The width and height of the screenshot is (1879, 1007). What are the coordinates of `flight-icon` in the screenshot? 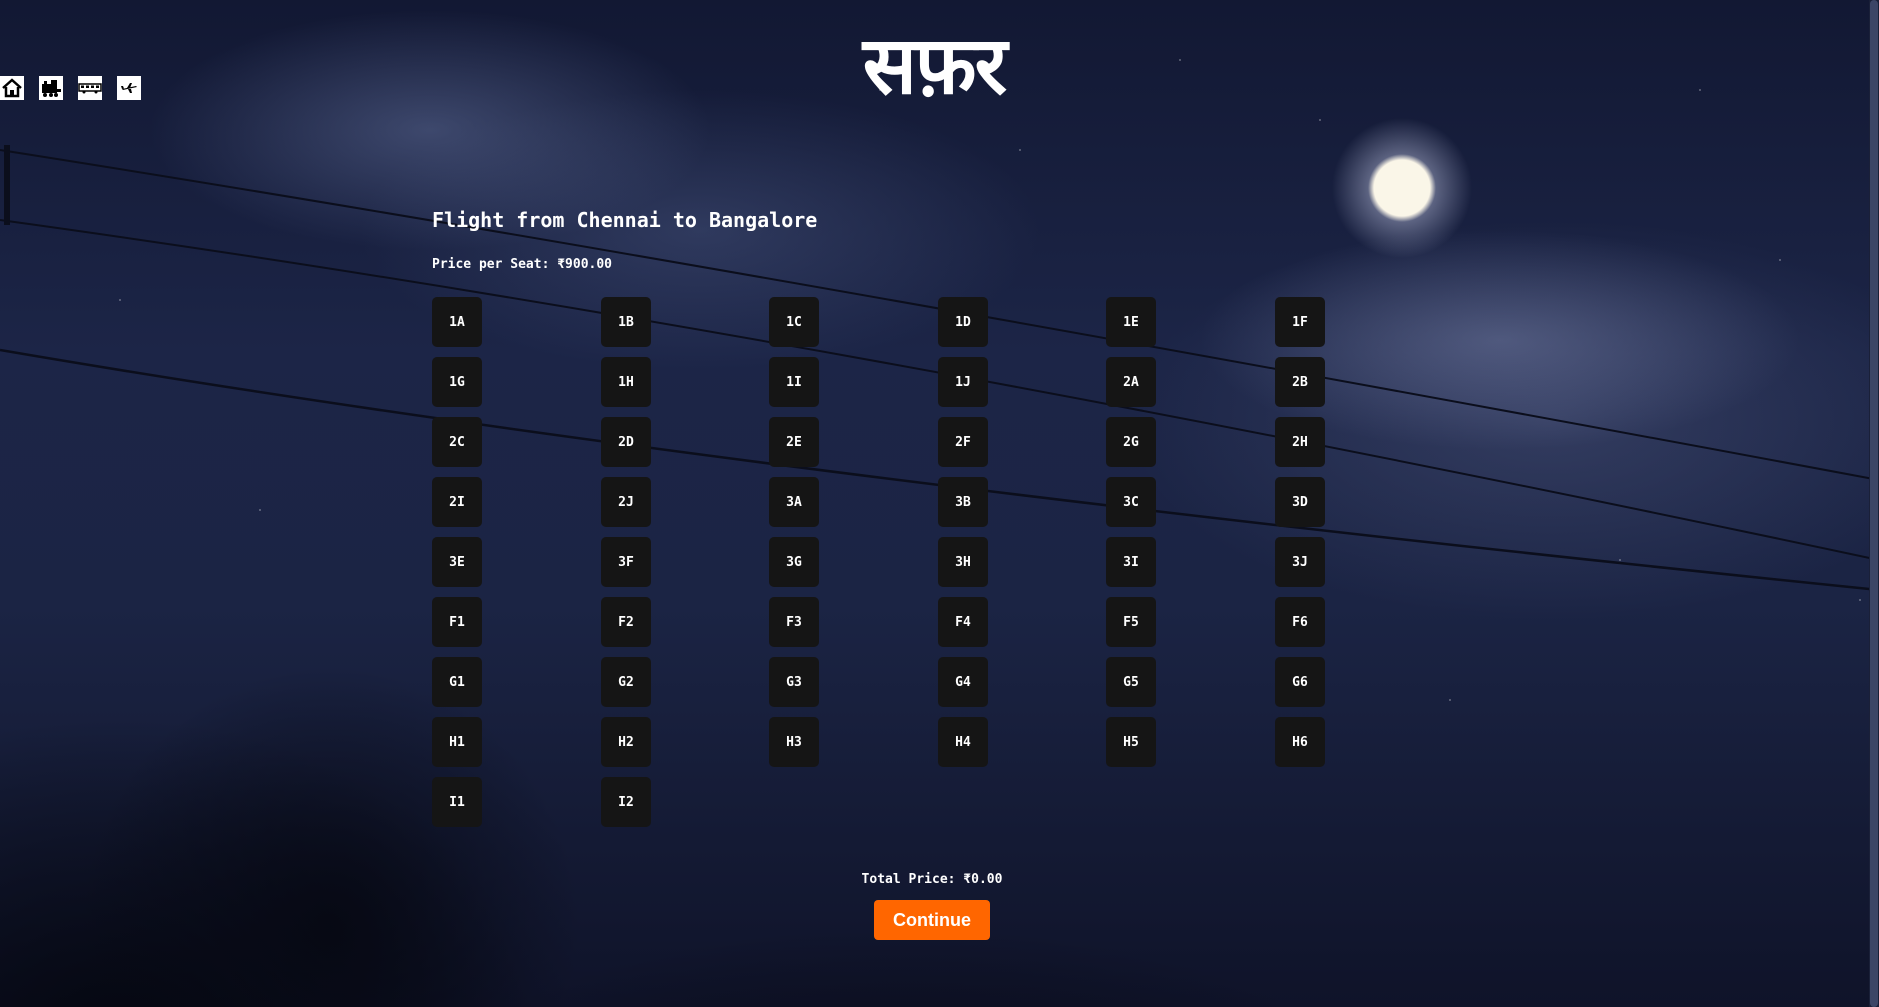 It's located at (129, 88).